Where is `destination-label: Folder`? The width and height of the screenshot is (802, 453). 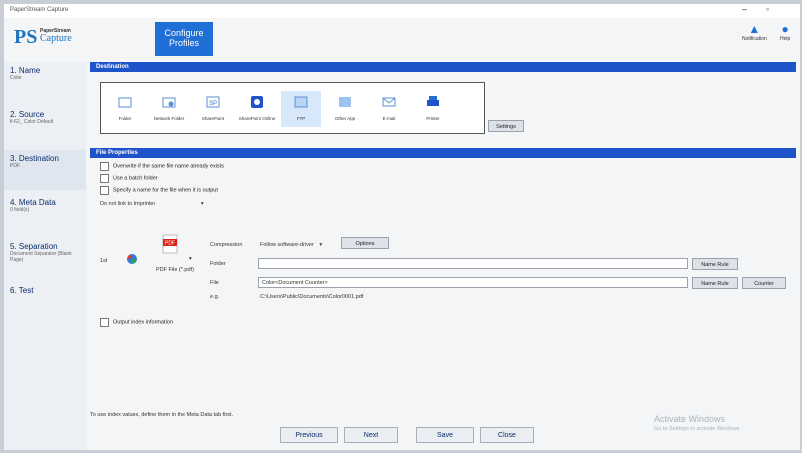 destination-label: Folder is located at coordinates (125, 118).